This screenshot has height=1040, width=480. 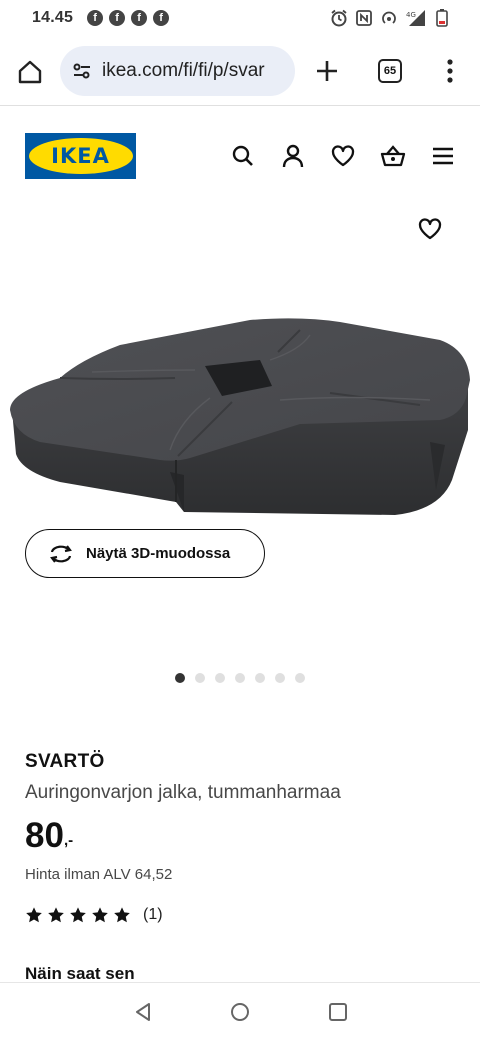 What do you see at coordinates (82, 71) in the screenshot?
I see `site-settings-icon` at bounding box center [82, 71].